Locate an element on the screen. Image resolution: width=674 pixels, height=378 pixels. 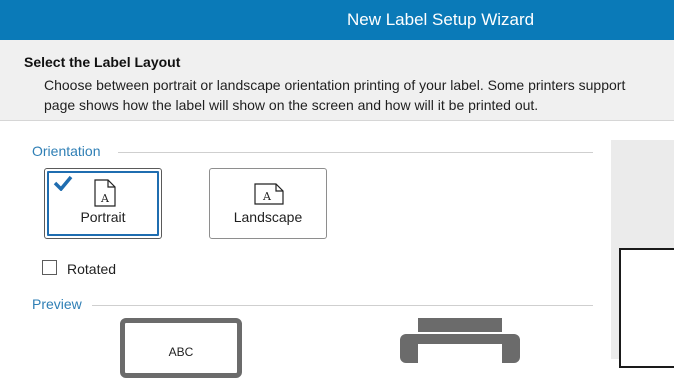
portrait-label: Portrait is located at coordinates (103, 217).